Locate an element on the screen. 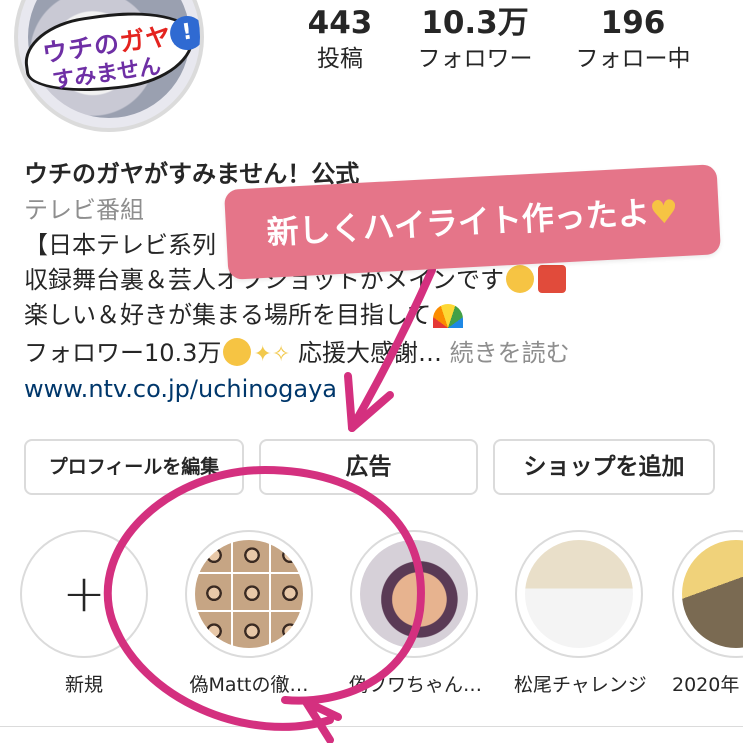 This screenshot has width=743, height=743. highlight-label: 2020年 is located at coordinates (706, 685).